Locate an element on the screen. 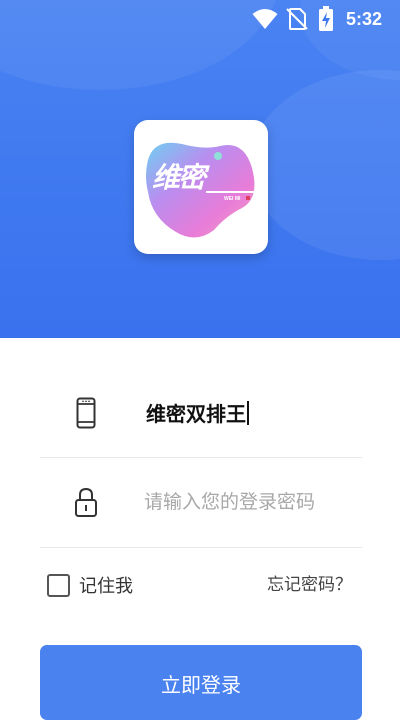 The height and width of the screenshot is (720, 400). account-field: 维密双排王 is located at coordinates (197, 412).